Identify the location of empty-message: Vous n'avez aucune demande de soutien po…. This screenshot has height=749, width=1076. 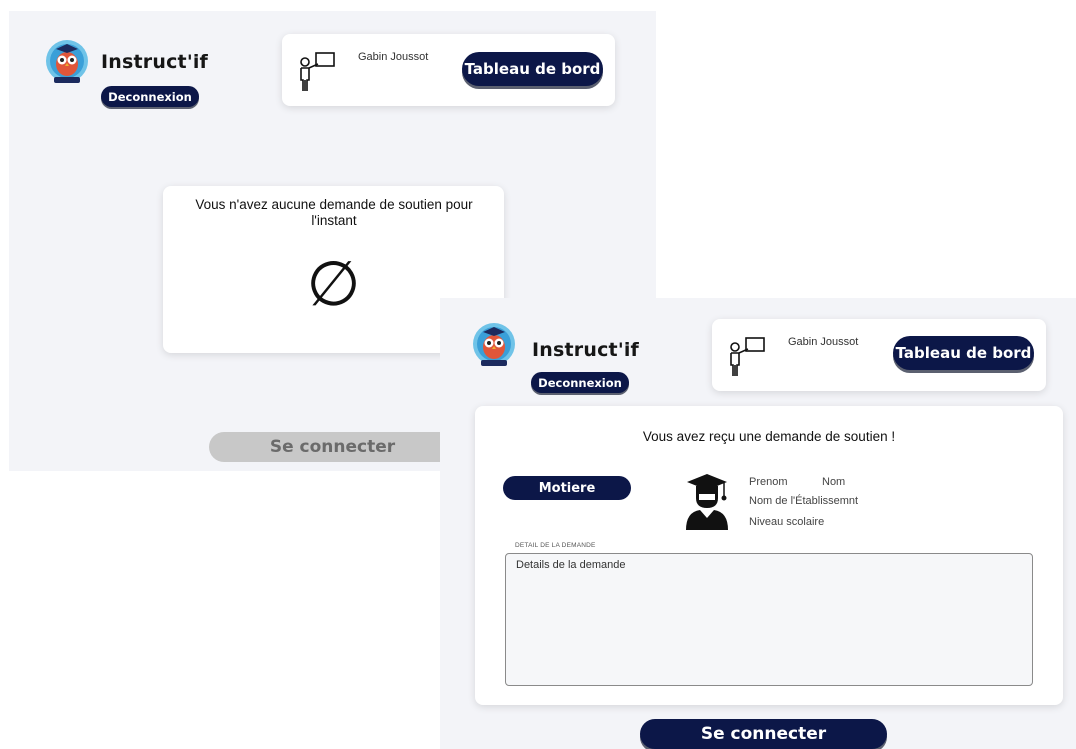
(334, 212).